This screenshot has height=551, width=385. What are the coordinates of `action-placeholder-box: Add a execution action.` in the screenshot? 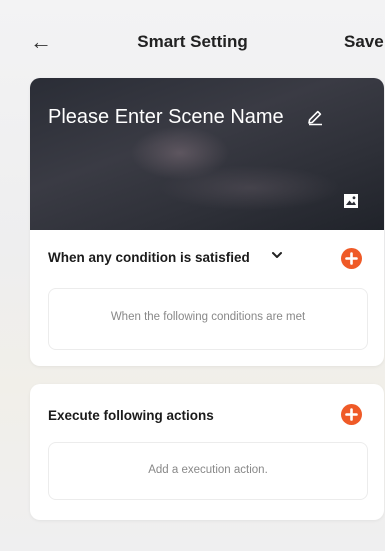 It's located at (208, 471).